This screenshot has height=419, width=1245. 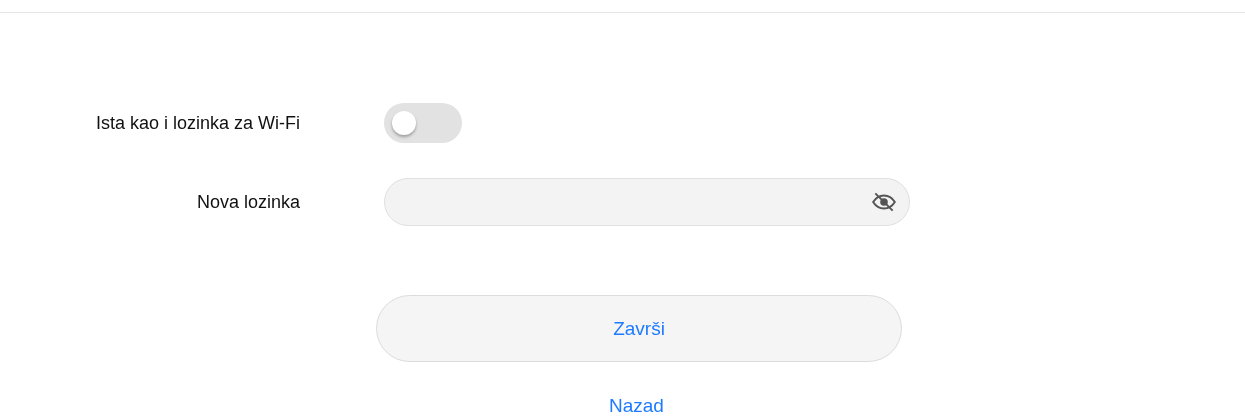 I want to click on password-label: Nova lozinka, so click(x=248, y=202).